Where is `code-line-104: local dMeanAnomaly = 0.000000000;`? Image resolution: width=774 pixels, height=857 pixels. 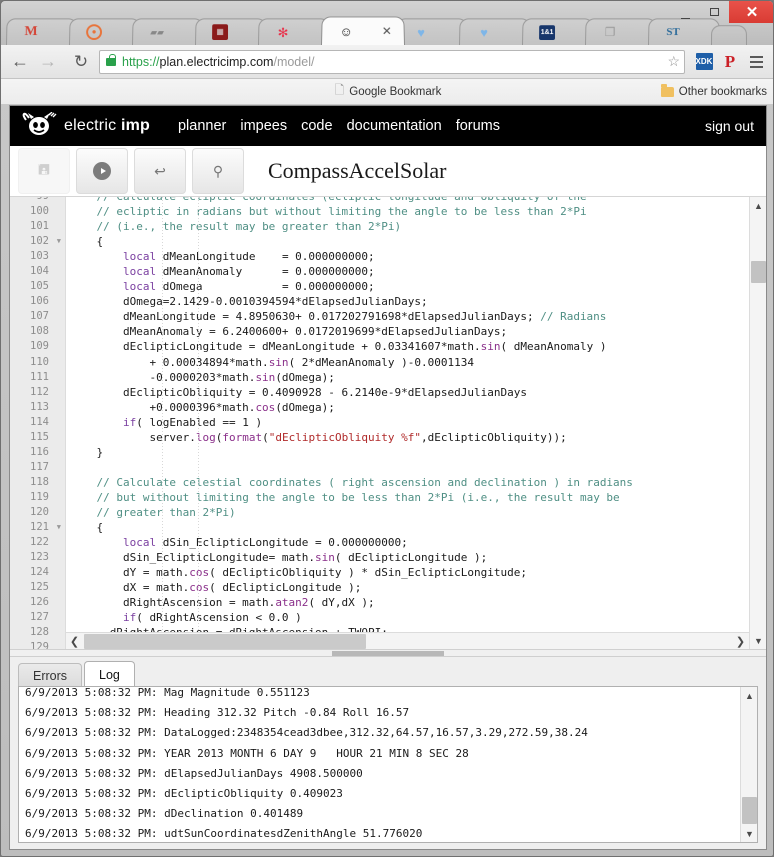 code-line-104: local dMeanAnomaly = 0.000000000; is located at coordinates (248, 272).